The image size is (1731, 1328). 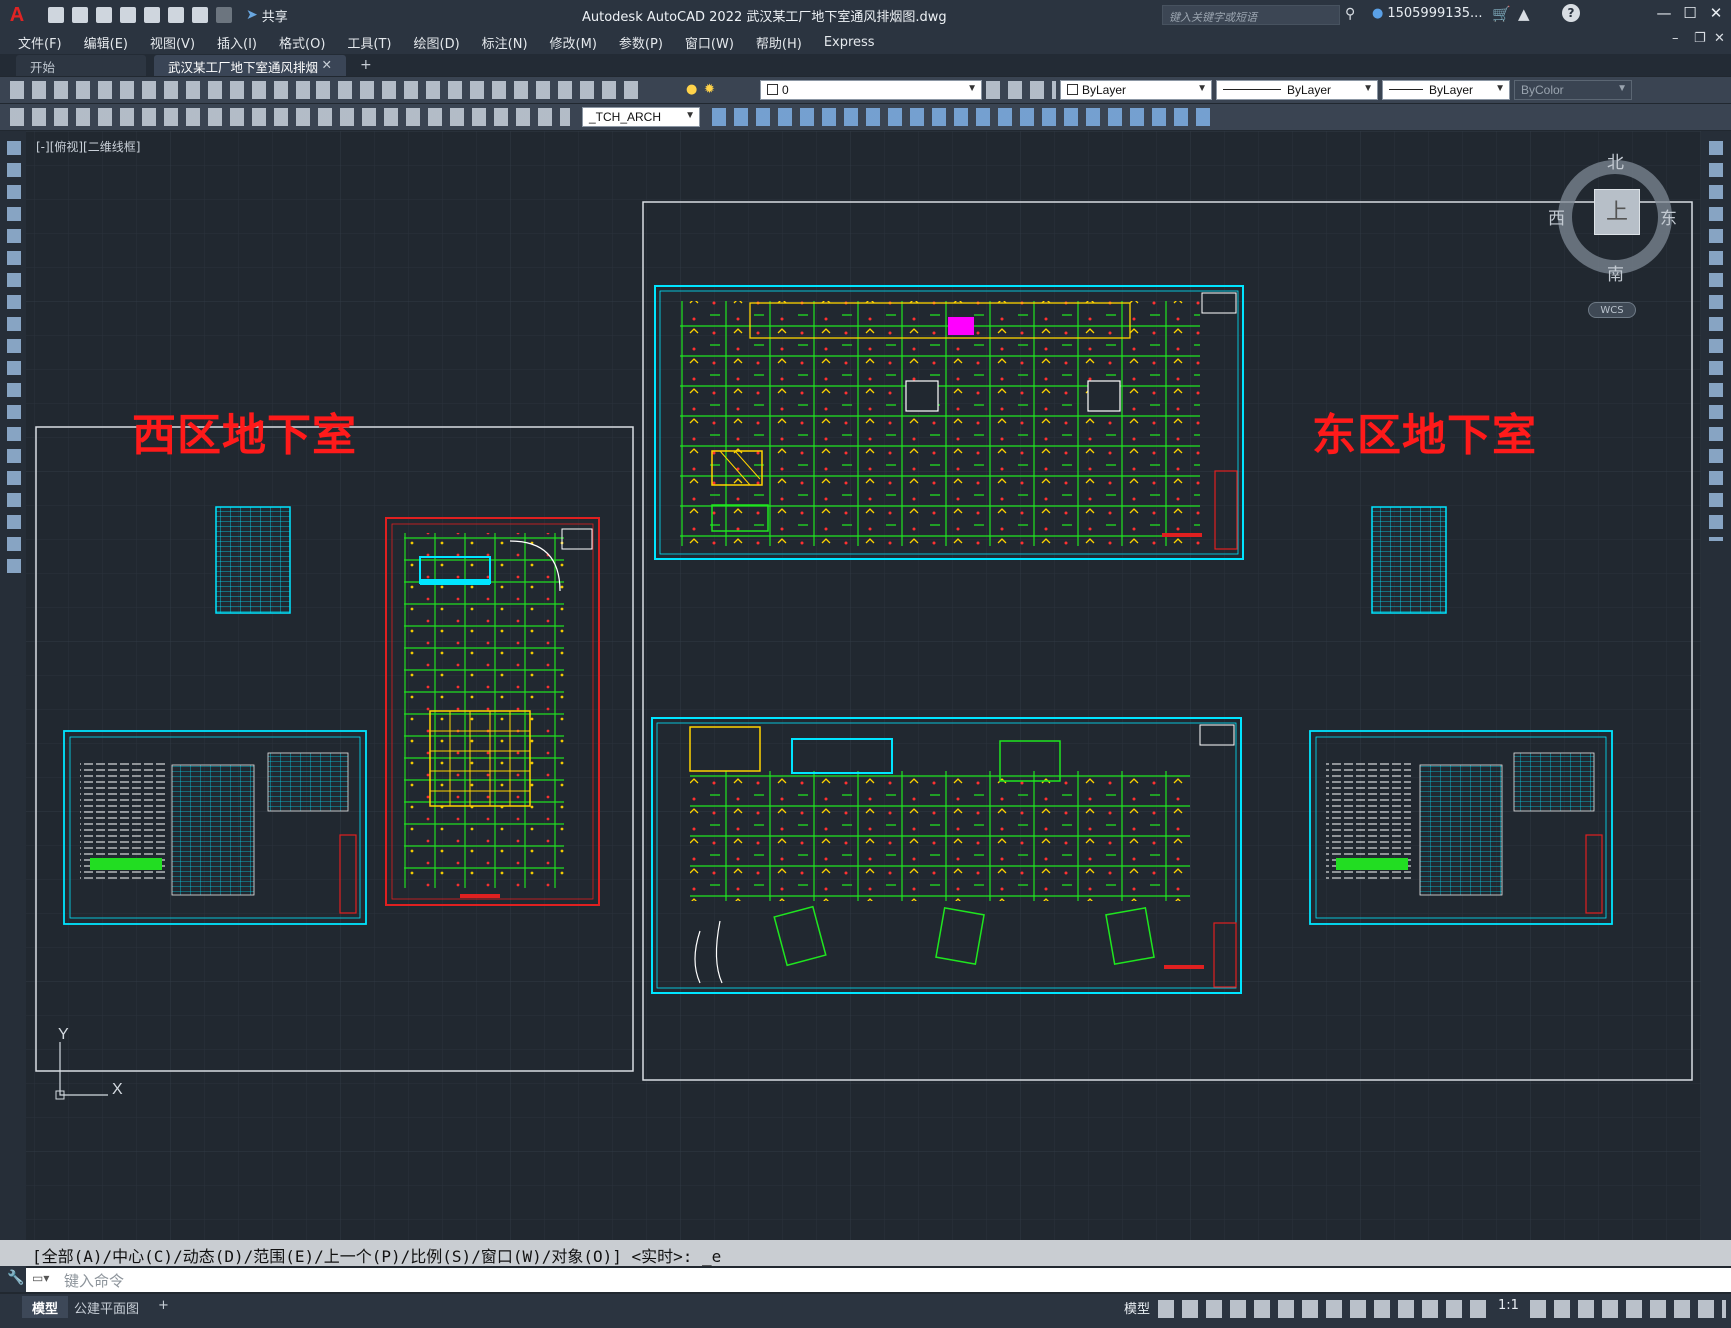 I want to click on linetype-preview, so click(x=1252, y=89).